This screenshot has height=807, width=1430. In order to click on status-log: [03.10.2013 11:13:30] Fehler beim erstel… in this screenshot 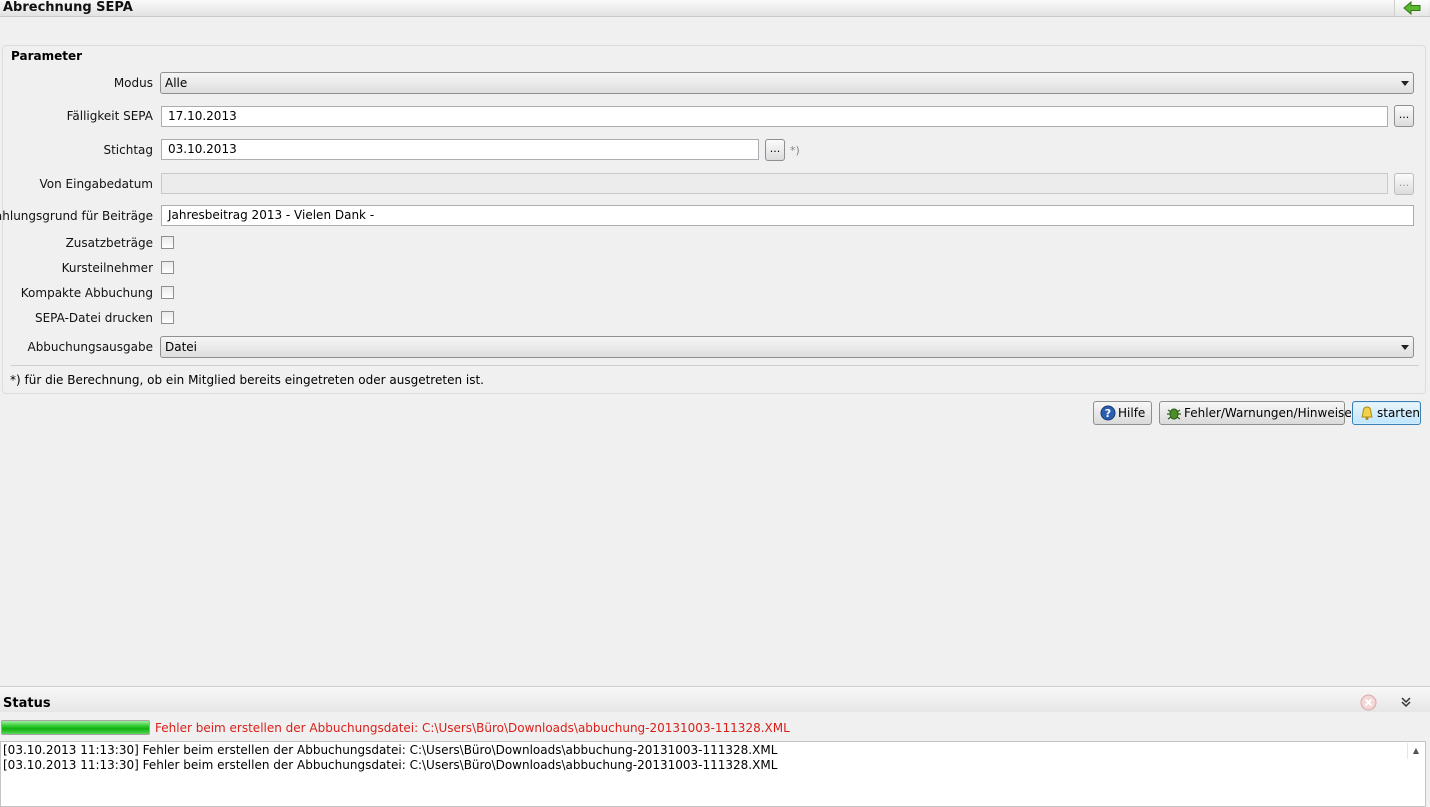, I will do `click(713, 774)`.